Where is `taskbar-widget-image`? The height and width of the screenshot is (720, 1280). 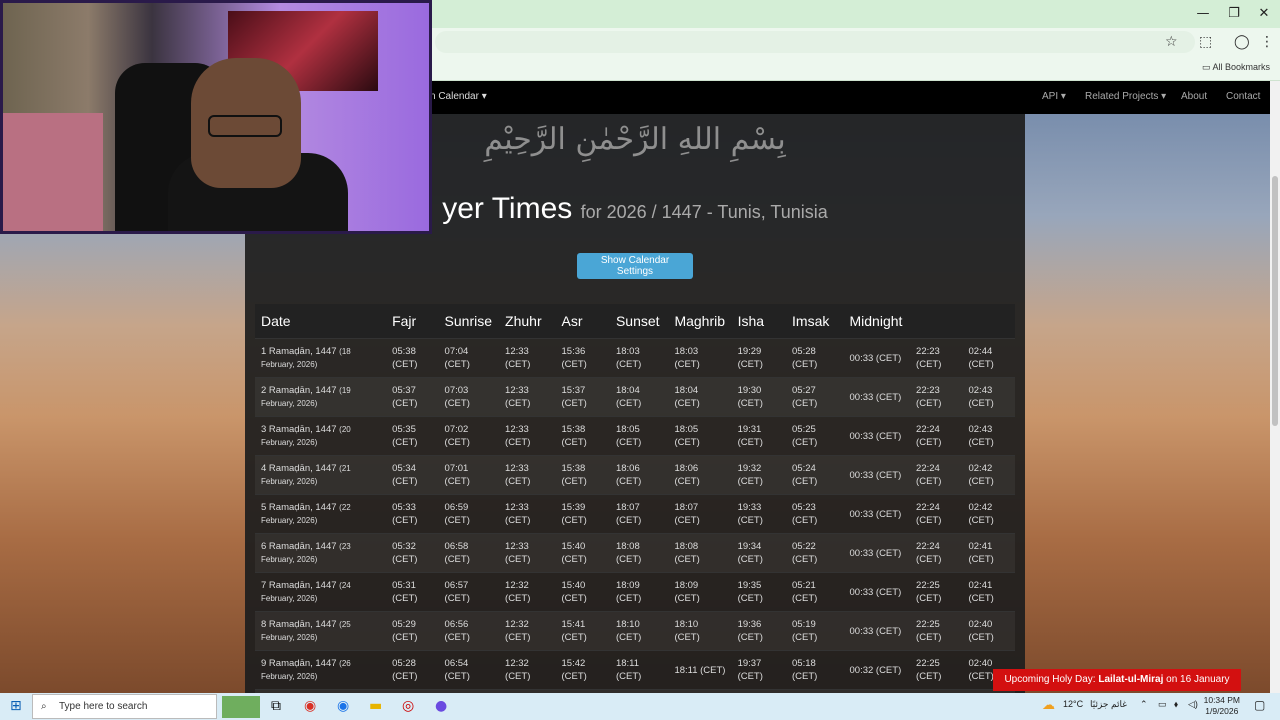 taskbar-widget-image is located at coordinates (241, 707).